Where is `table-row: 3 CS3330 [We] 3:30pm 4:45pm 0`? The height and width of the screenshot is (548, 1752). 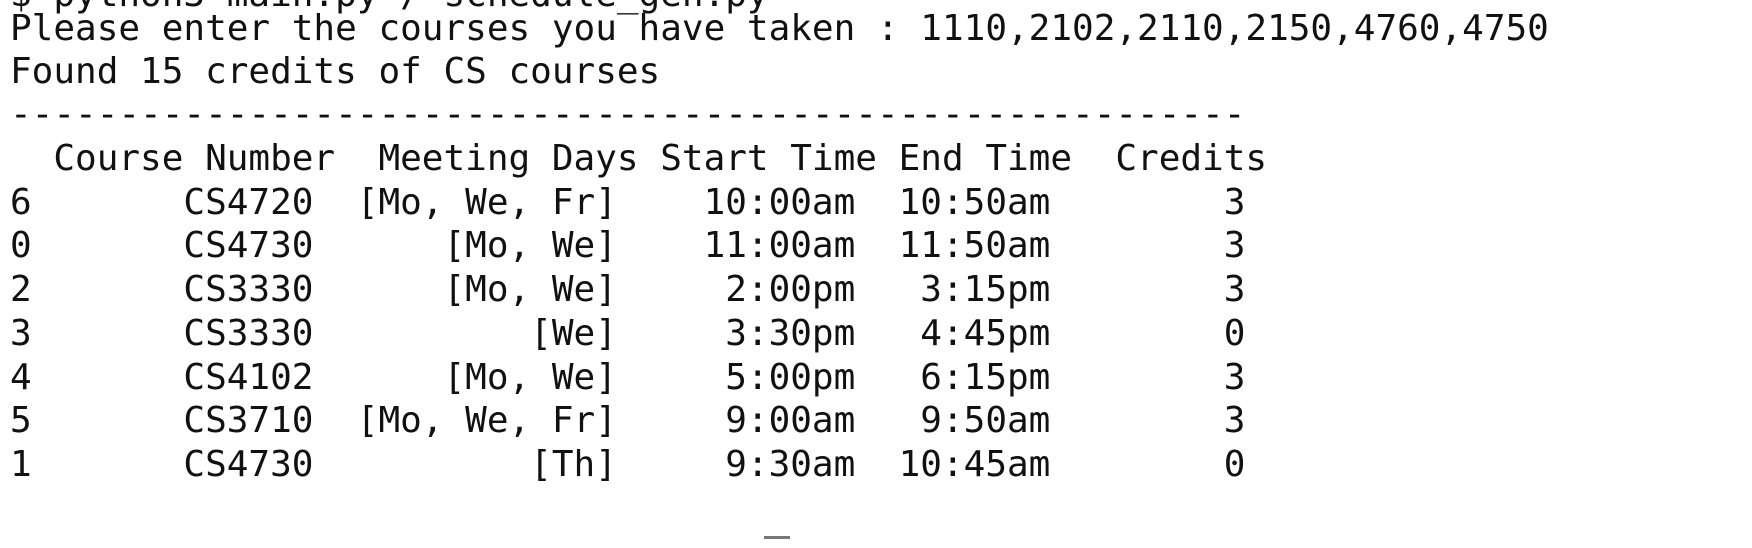 table-row: 3 CS3330 [We] 3:30pm 4:45pm 0 is located at coordinates (628, 333).